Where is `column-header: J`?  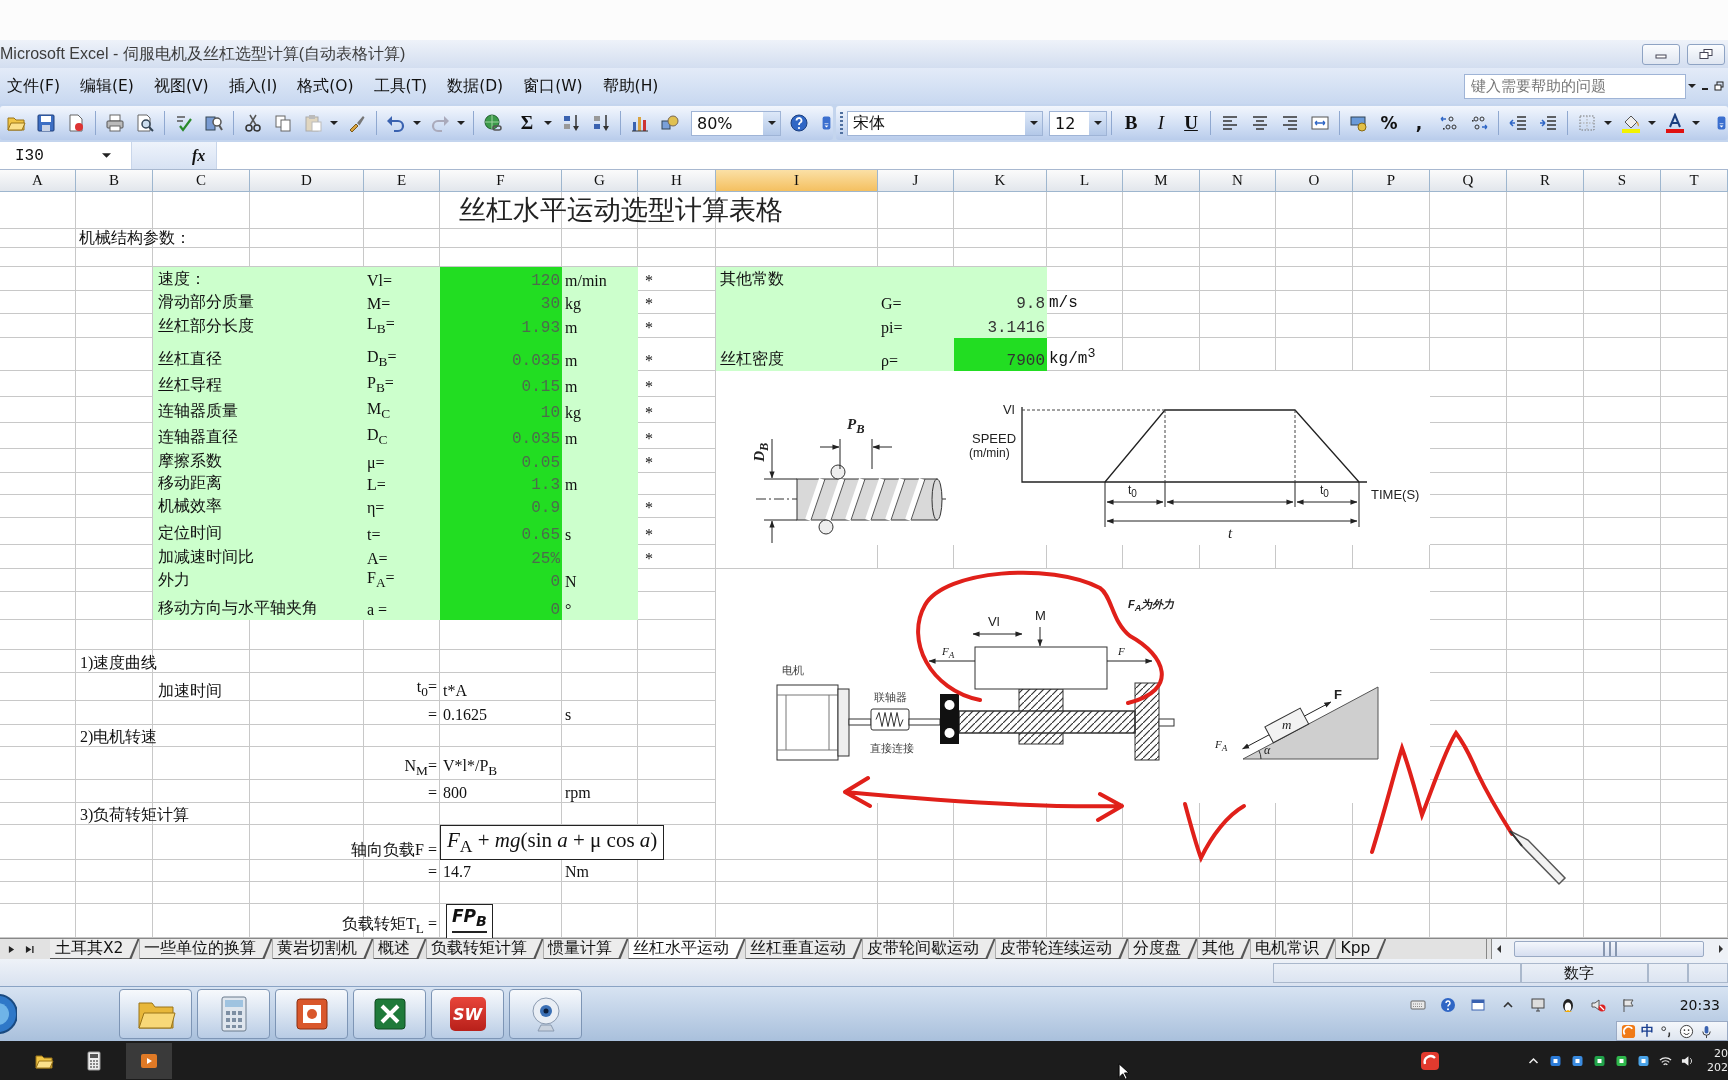
column-header: J is located at coordinates (916, 181).